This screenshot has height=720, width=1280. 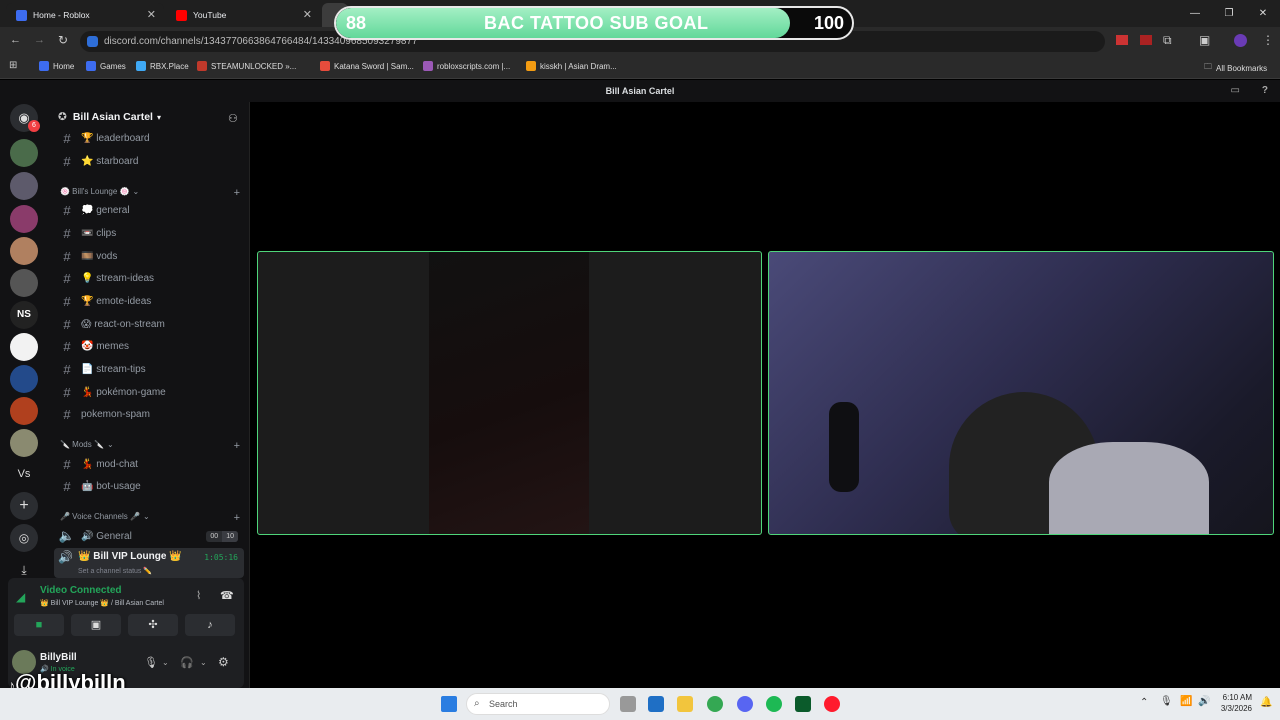 What do you see at coordinates (243, 15) in the screenshot?
I see `tab-youtube: YouTube ✕` at bounding box center [243, 15].